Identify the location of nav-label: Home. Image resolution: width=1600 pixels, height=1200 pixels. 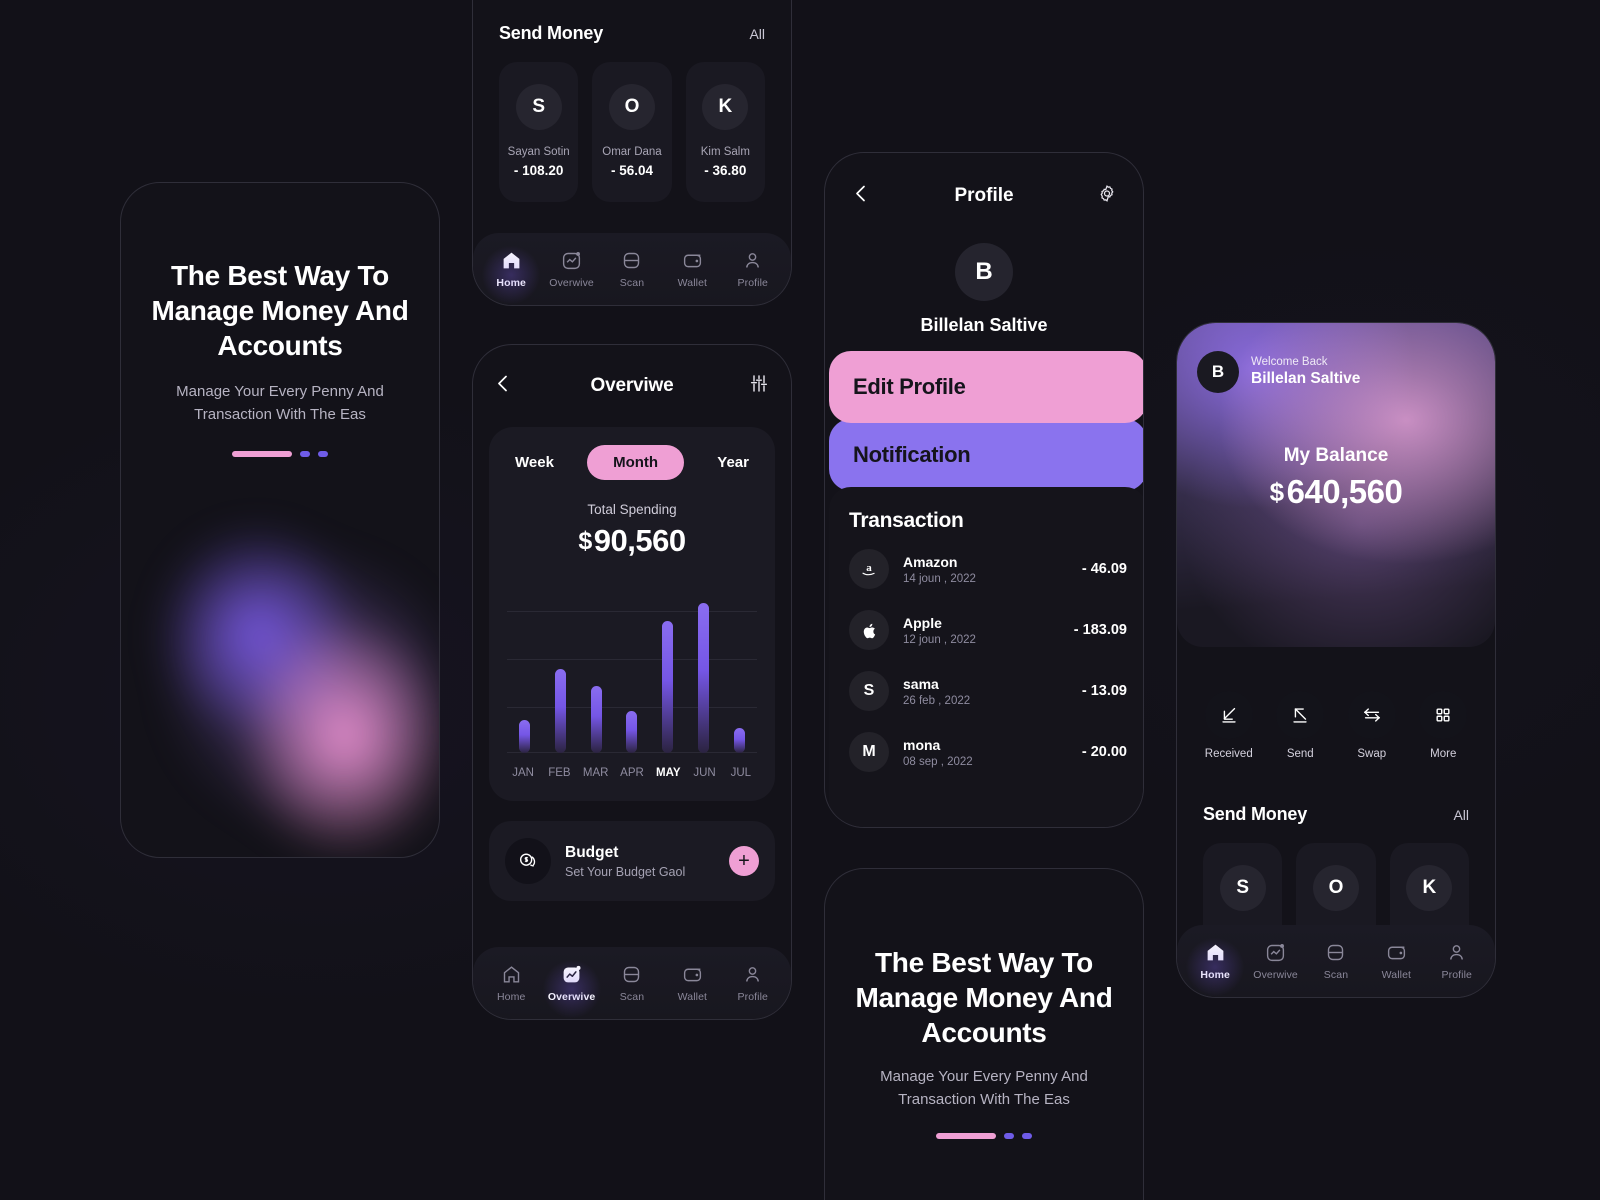
(511, 996).